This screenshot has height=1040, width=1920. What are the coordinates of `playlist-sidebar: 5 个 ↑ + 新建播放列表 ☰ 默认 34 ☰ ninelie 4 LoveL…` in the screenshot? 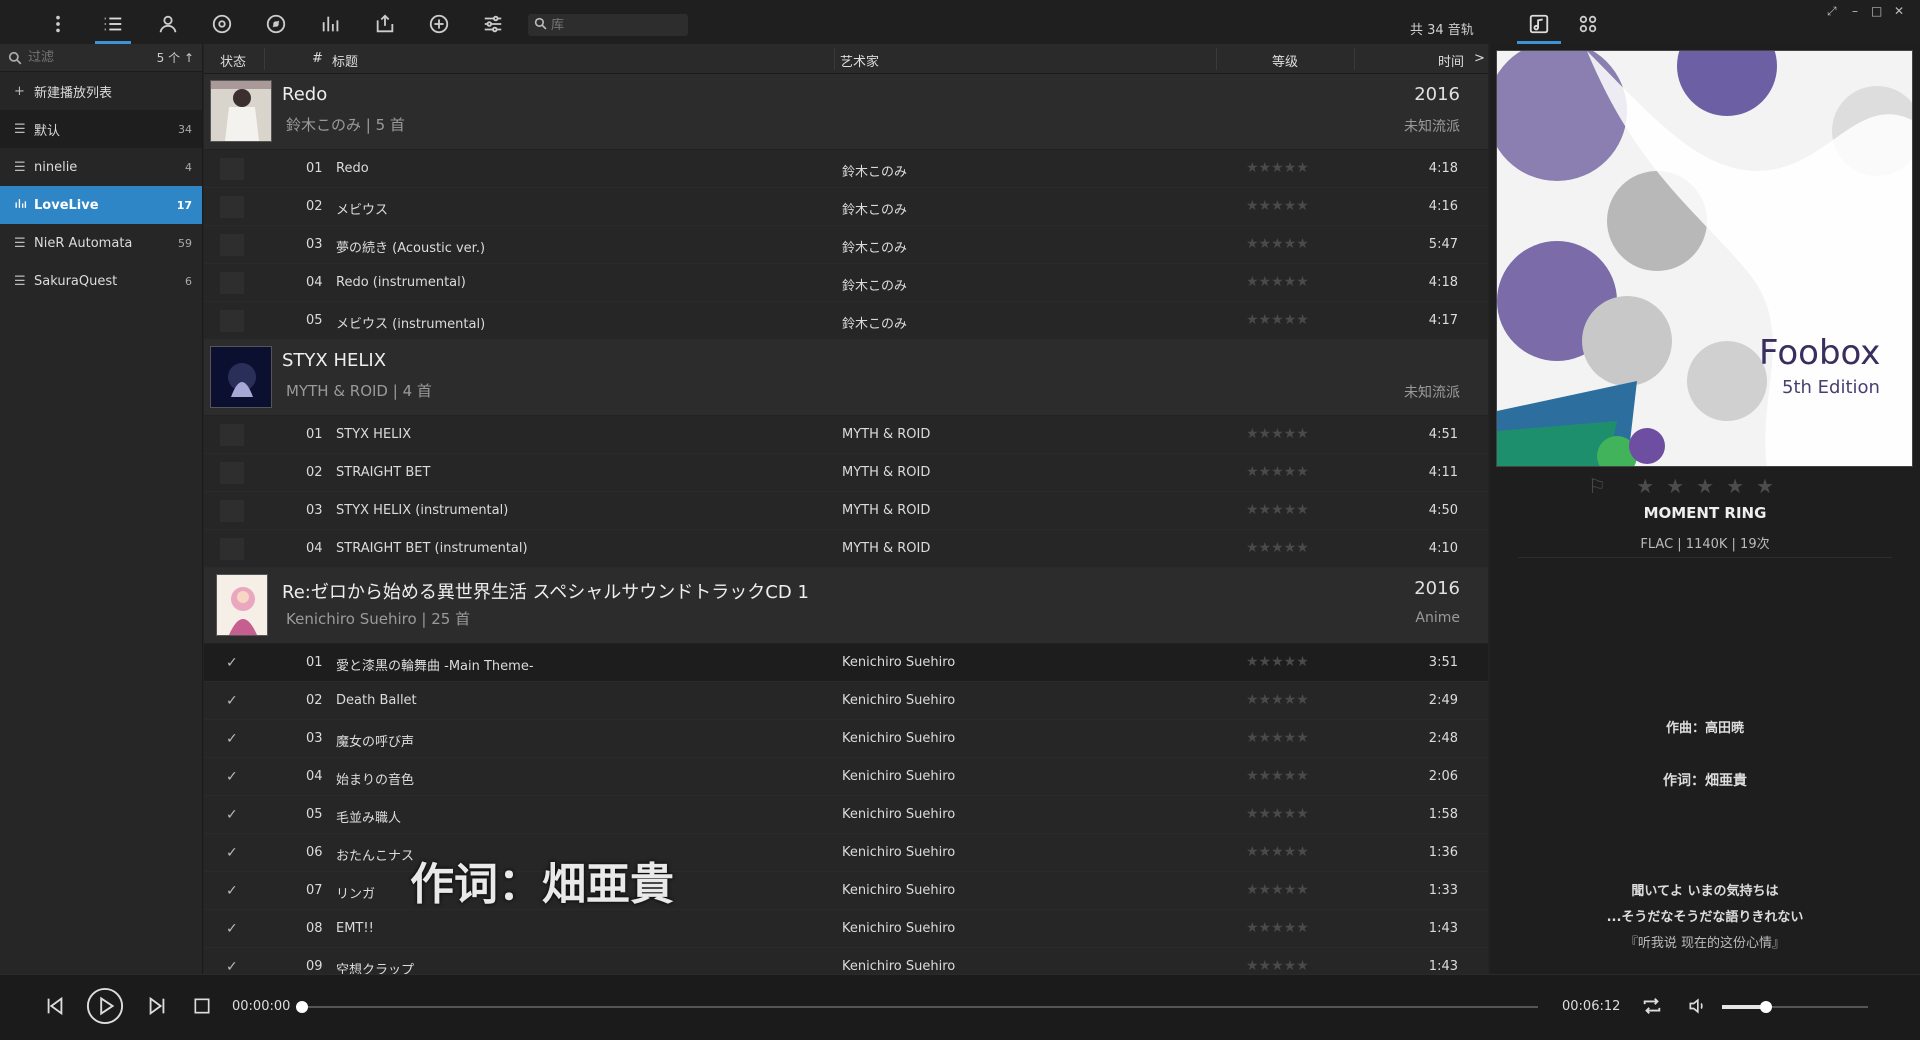 It's located at (101, 509).